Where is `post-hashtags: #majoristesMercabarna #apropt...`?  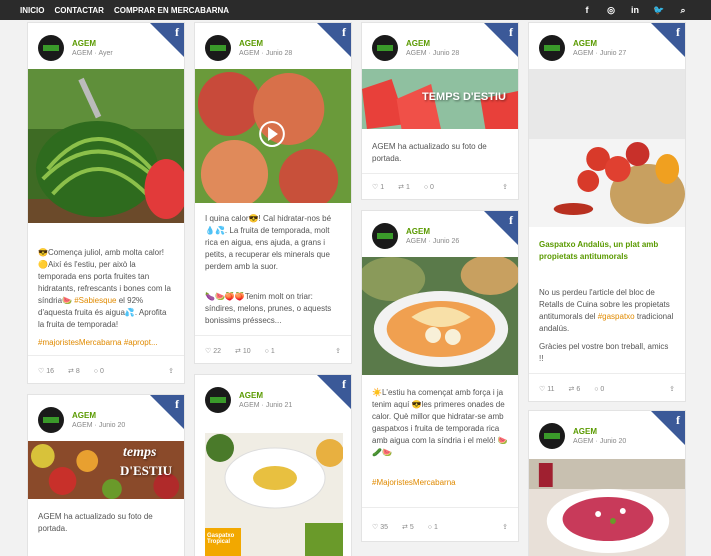
post-hashtags: #majoristesMercabarna #apropt... is located at coordinates (106, 343).